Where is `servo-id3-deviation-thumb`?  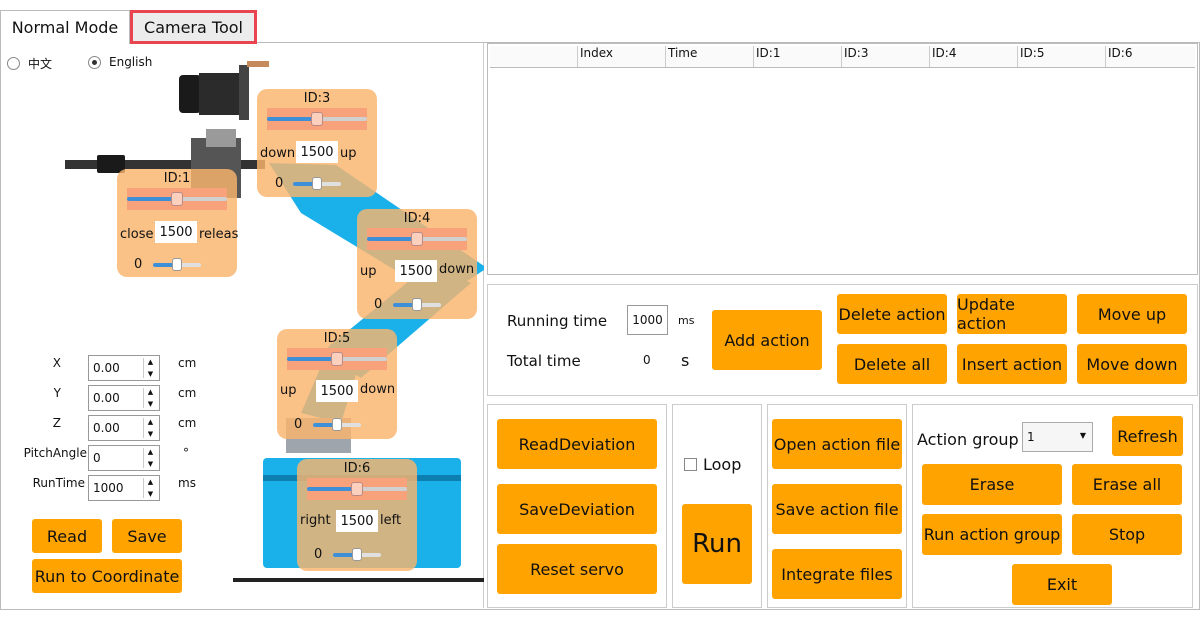
servo-id3-deviation-thumb is located at coordinates (317, 183).